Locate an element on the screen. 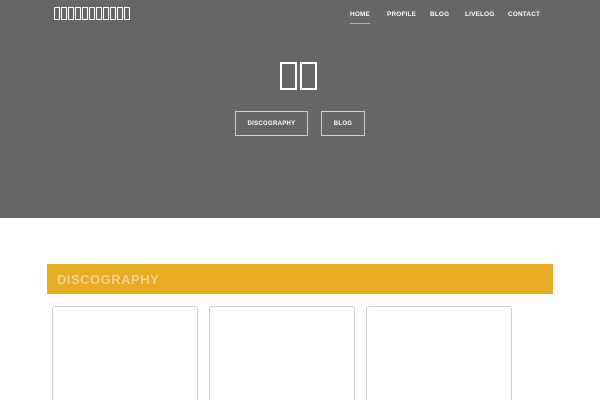  nav-home: HOME is located at coordinates (360, 18).